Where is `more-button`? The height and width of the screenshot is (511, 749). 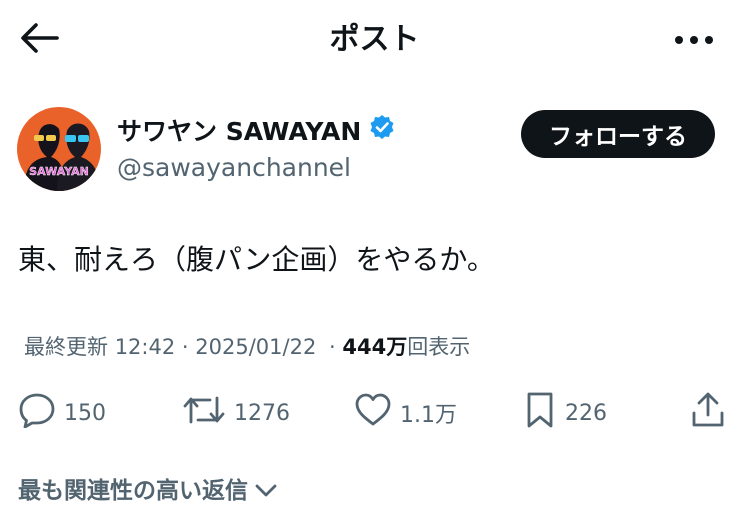
more-button is located at coordinates (694, 40).